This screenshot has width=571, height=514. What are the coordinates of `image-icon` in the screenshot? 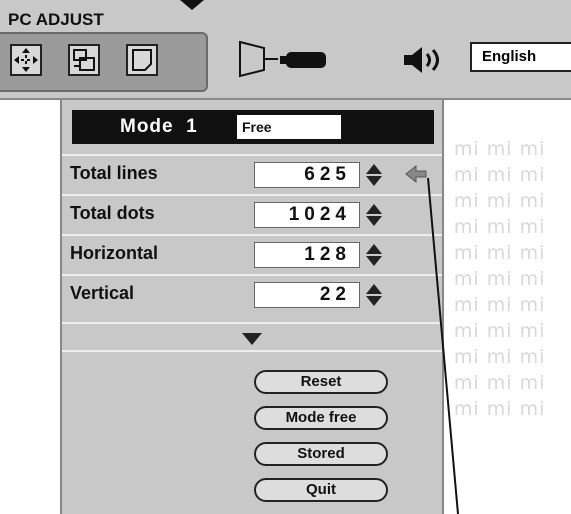 It's located at (142, 60).